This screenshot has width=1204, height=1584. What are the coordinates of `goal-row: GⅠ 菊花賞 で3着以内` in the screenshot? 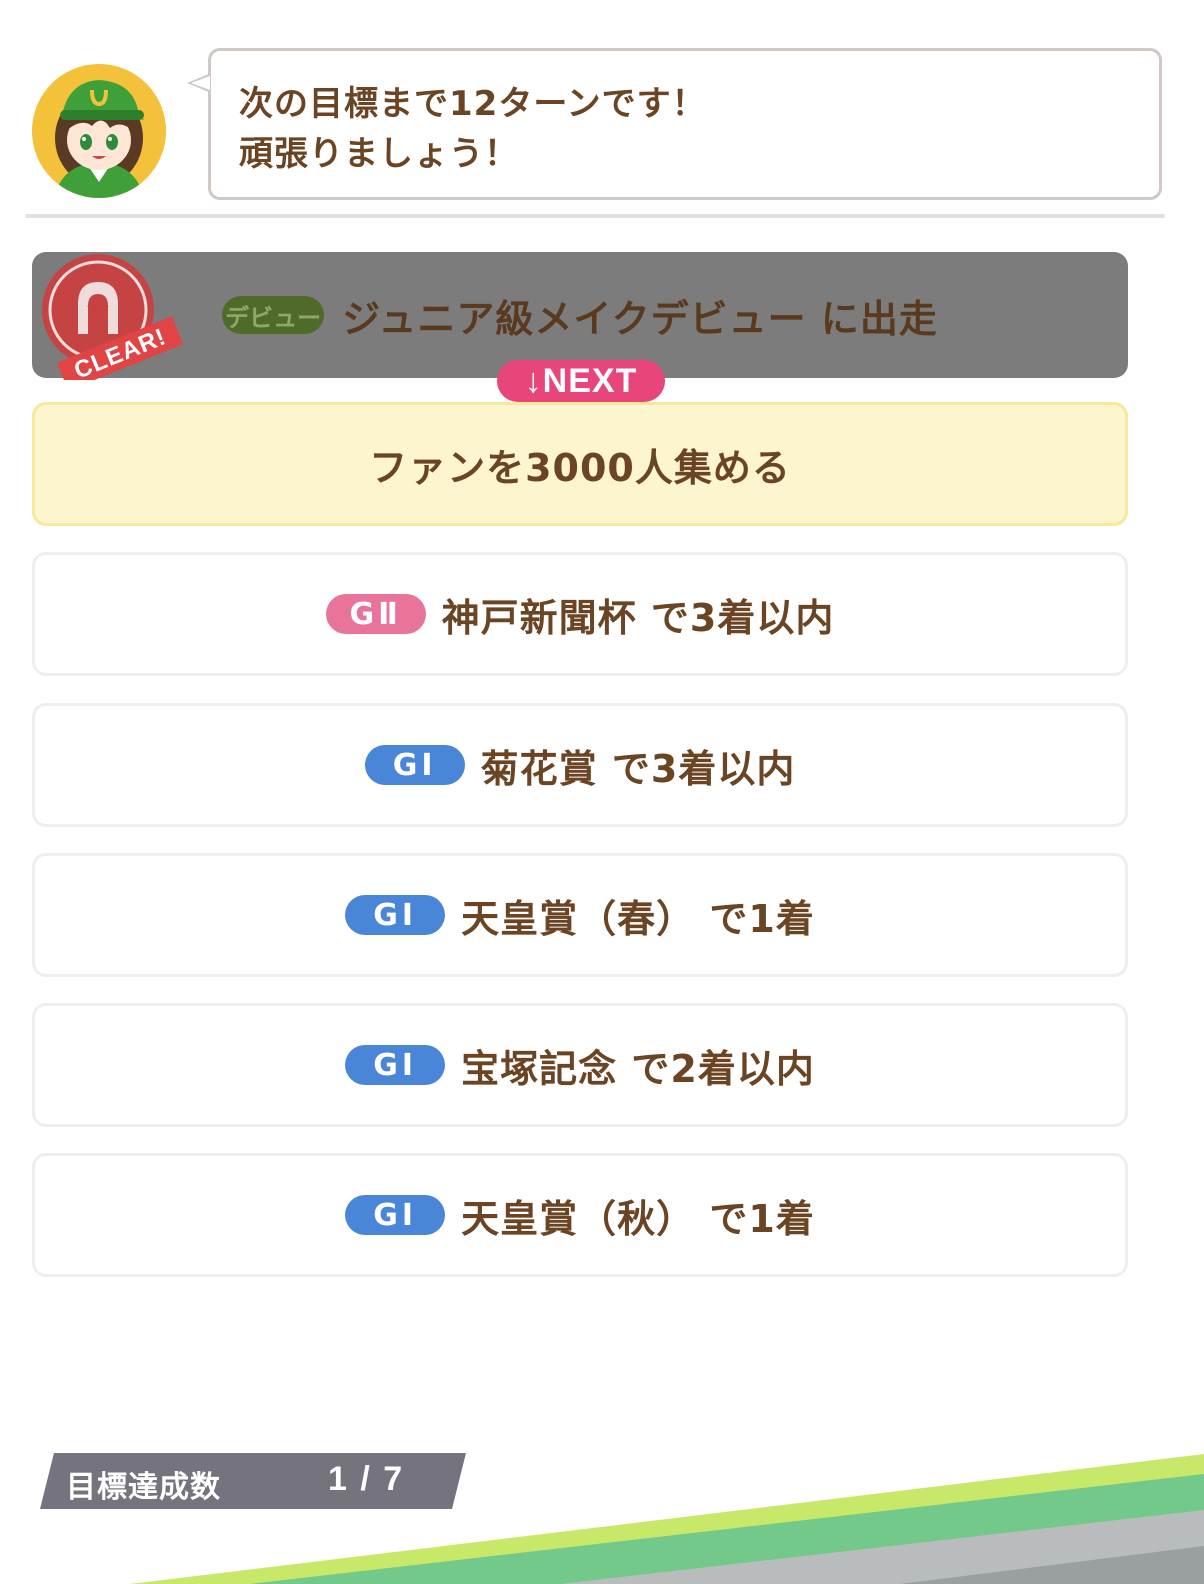 It's located at (580, 765).